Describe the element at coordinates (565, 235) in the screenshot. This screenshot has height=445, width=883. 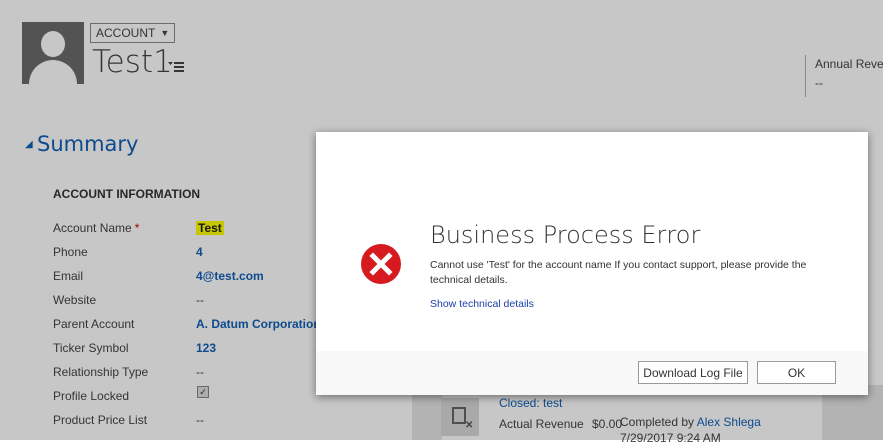
I see `dialog-title: Business Process Error` at that location.